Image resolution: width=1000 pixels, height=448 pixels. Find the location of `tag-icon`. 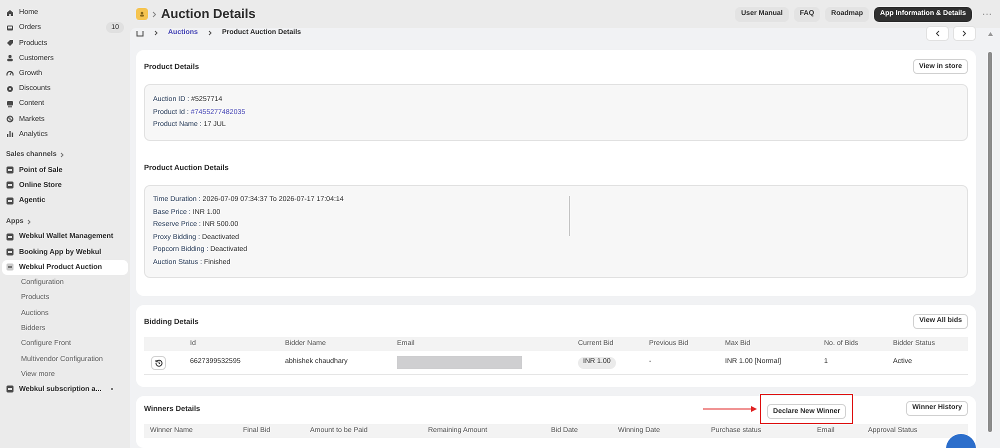

tag-icon is located at coordinates (10, 42).